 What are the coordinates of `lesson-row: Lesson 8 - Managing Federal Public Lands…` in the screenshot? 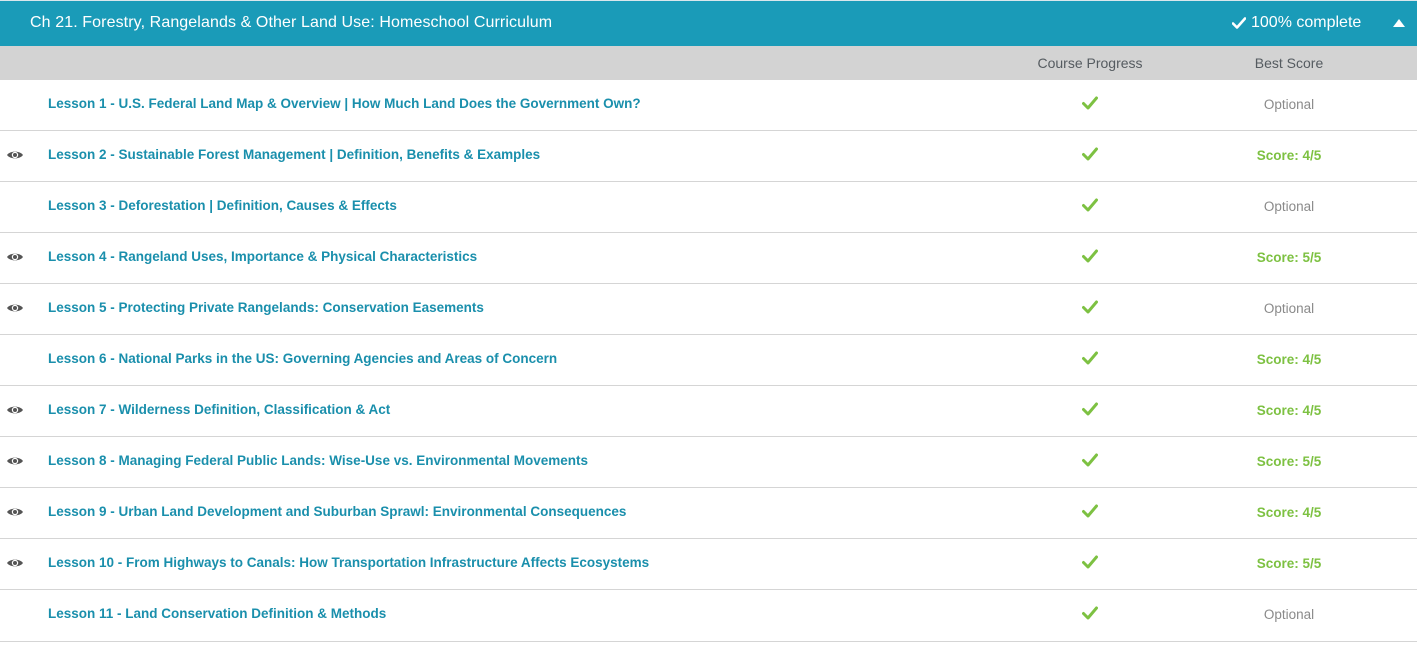 It's located at (708, 462).